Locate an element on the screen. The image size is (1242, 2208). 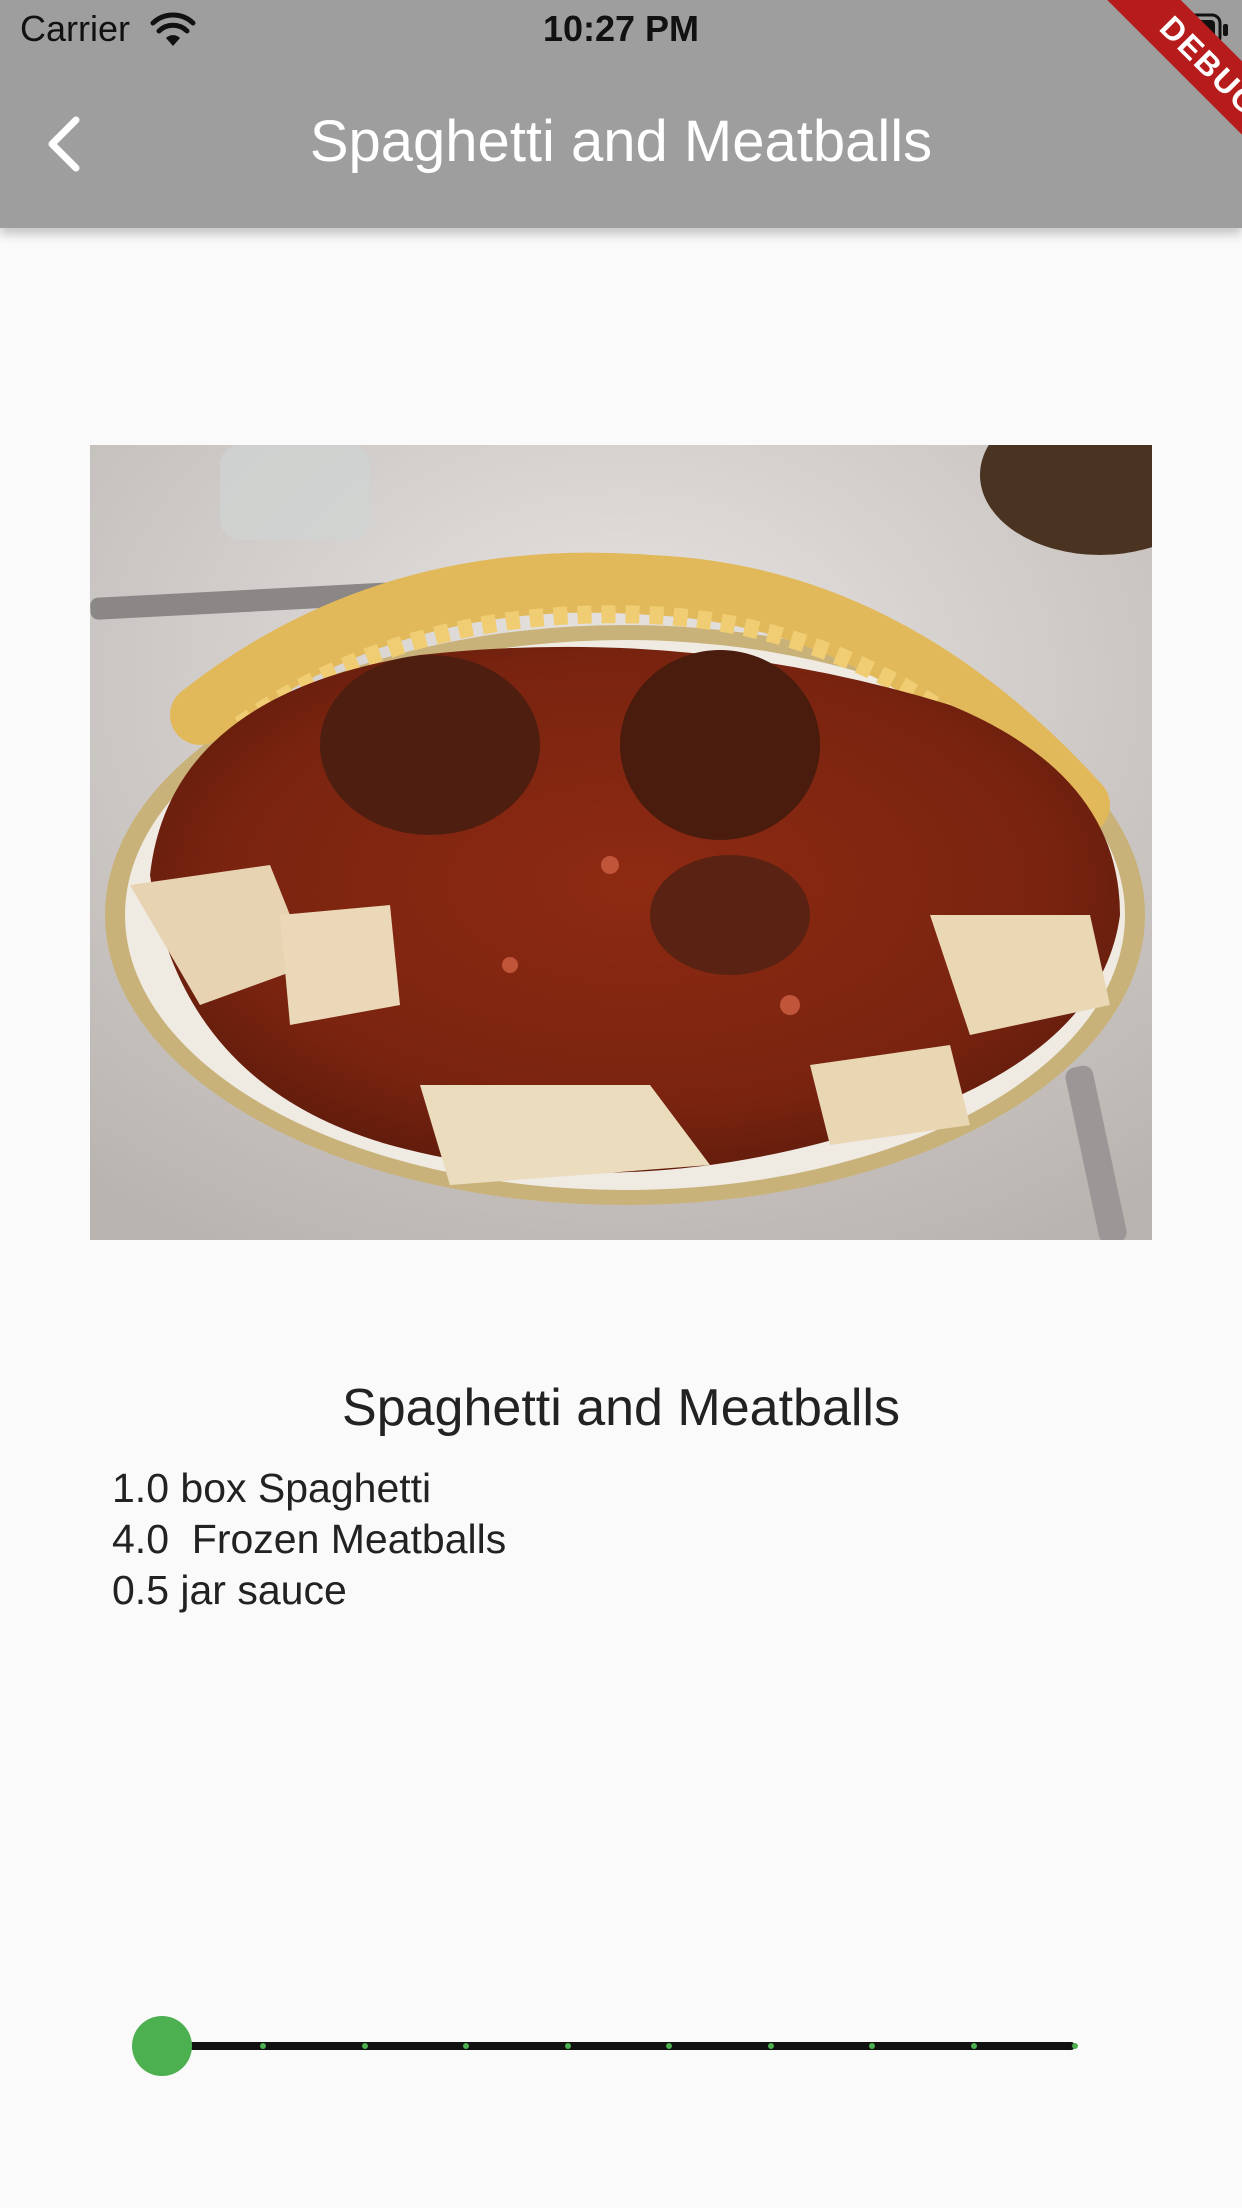
status-time: 10:27 PM is located at coordinates (621, 28).